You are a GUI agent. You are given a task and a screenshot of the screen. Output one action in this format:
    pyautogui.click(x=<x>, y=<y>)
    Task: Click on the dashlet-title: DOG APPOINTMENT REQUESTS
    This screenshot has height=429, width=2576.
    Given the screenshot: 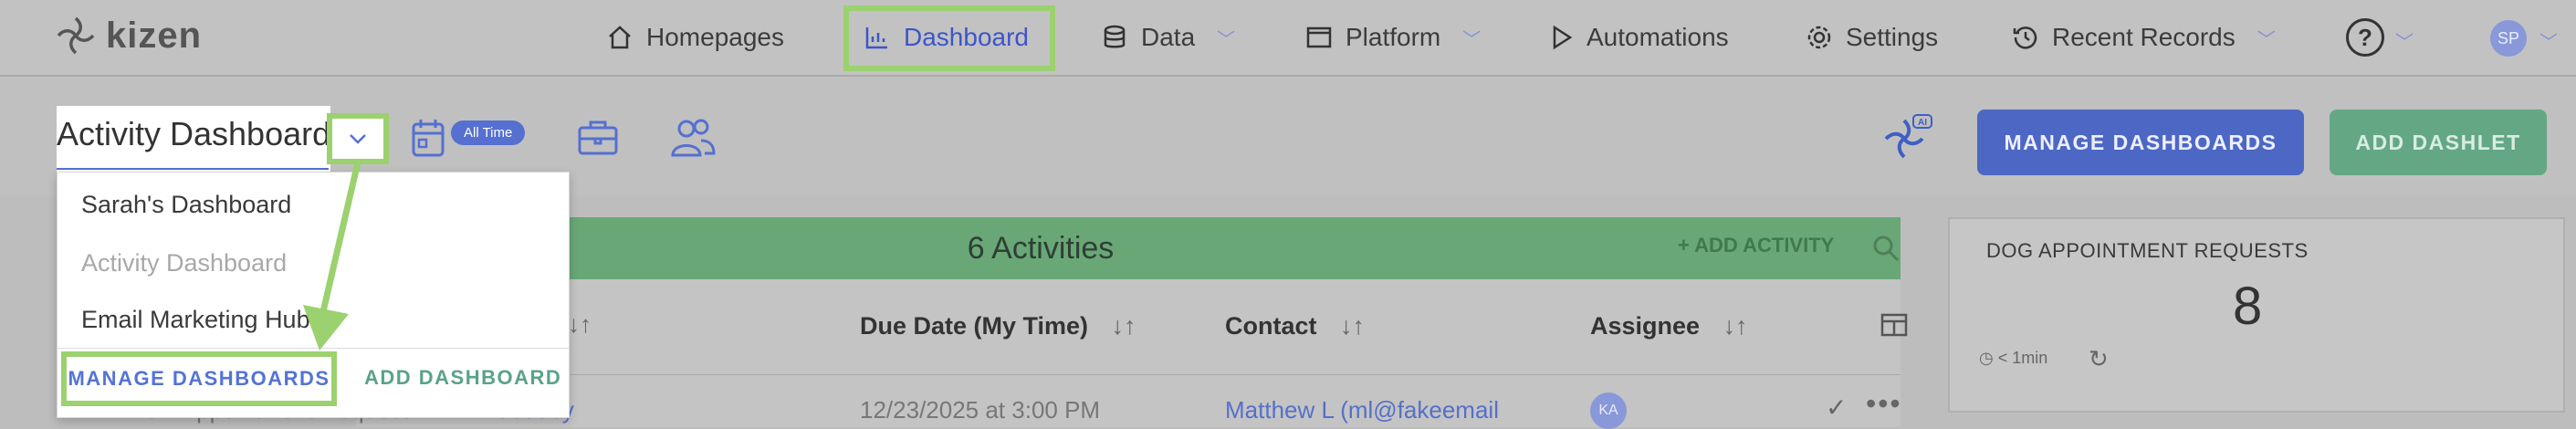 What is the action you would take?
    pyautogui.click(x=2148, y=250)
    